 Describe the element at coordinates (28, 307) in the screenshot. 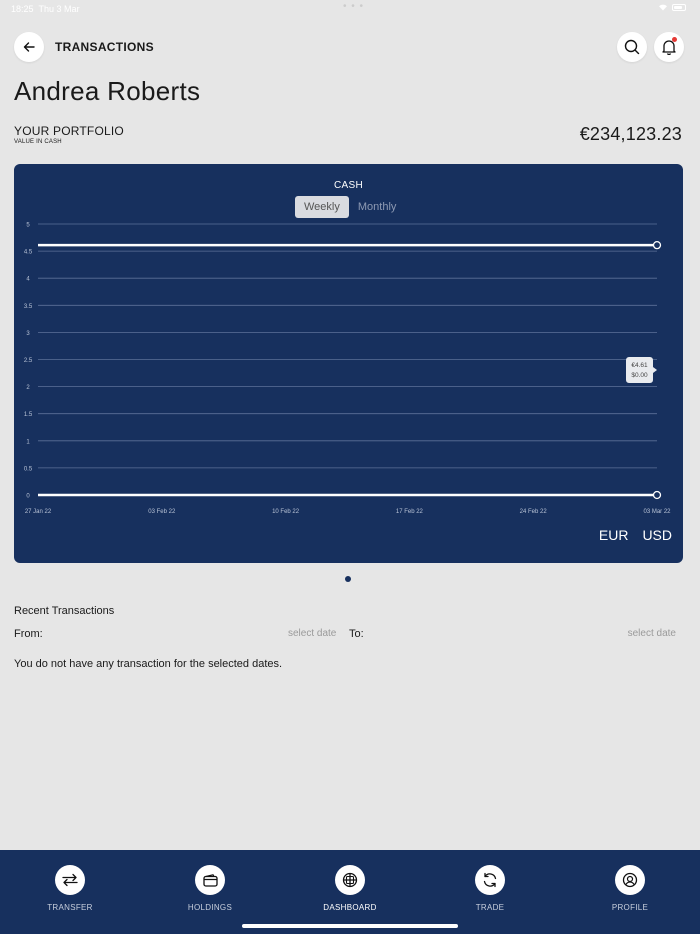

I see `y-tick-label: 3.5` at that location.